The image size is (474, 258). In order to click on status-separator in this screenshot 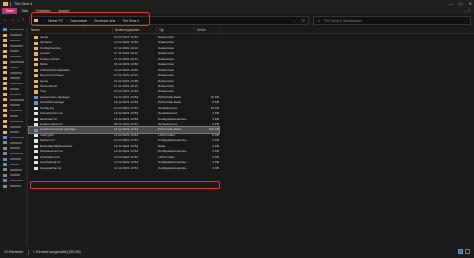, I will do `click(29, 252)`.